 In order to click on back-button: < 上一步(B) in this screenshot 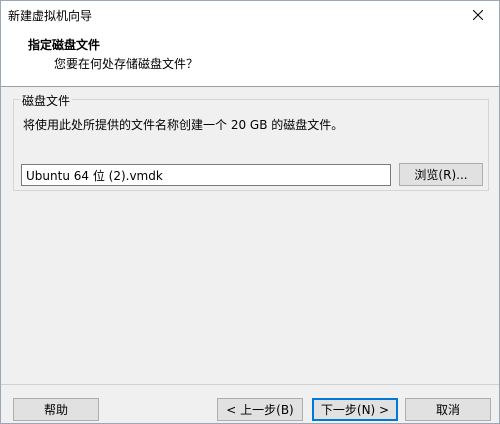, I will do `click(260, 409)`.